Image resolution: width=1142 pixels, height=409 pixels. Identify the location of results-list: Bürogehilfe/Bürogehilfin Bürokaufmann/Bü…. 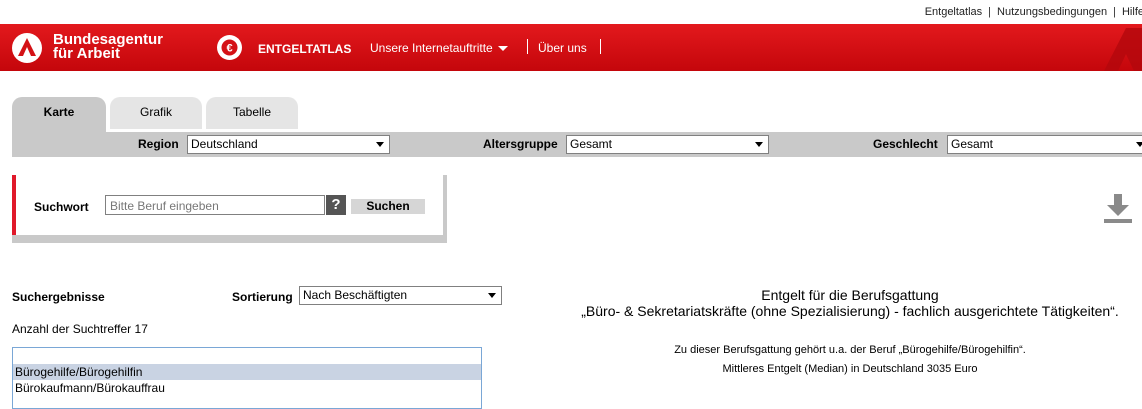
(247, 378).